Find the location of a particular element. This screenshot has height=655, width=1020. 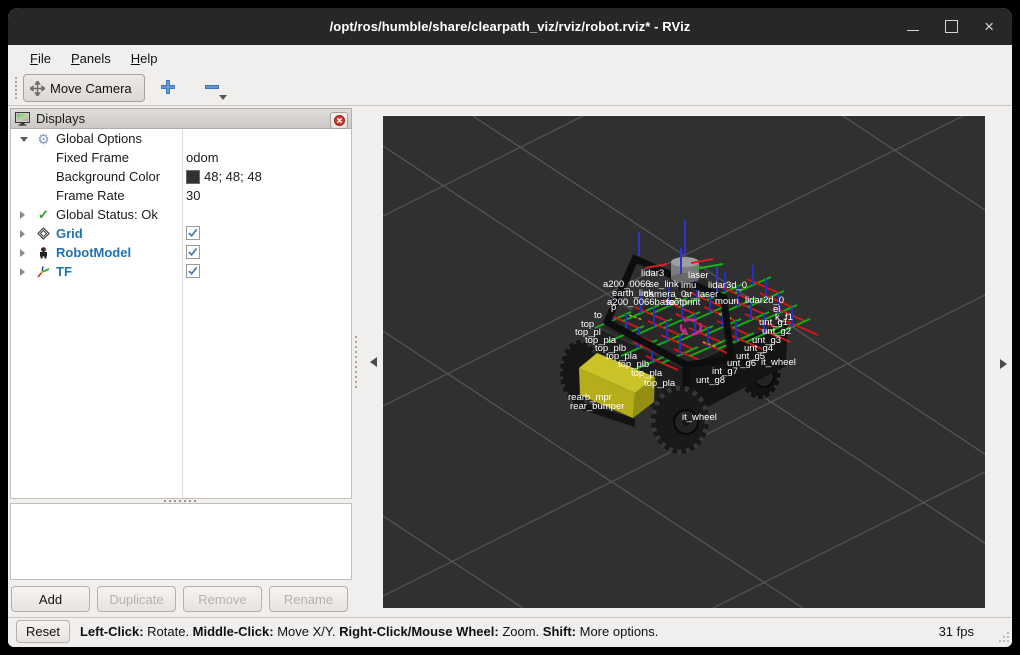

tf-icon is located at coordinates (43, 271).